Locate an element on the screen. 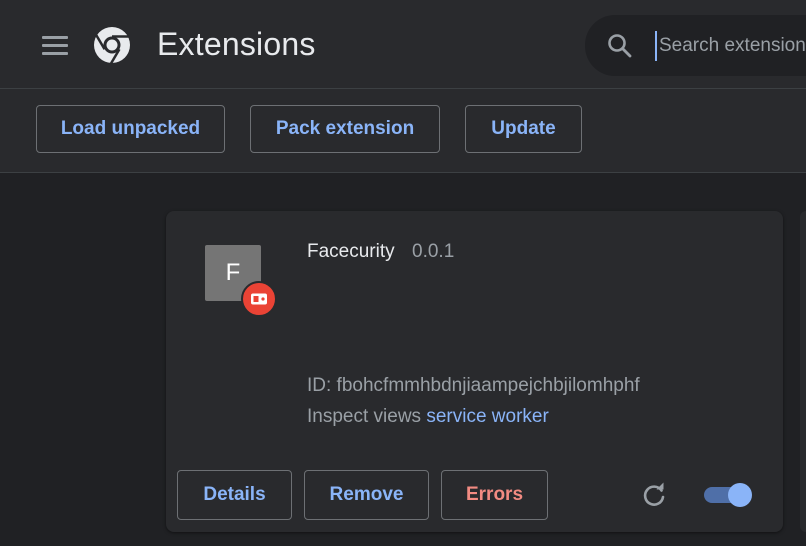 The image size is (806, 546). service-worker-badge-icon is located at coordinates (259, 299).